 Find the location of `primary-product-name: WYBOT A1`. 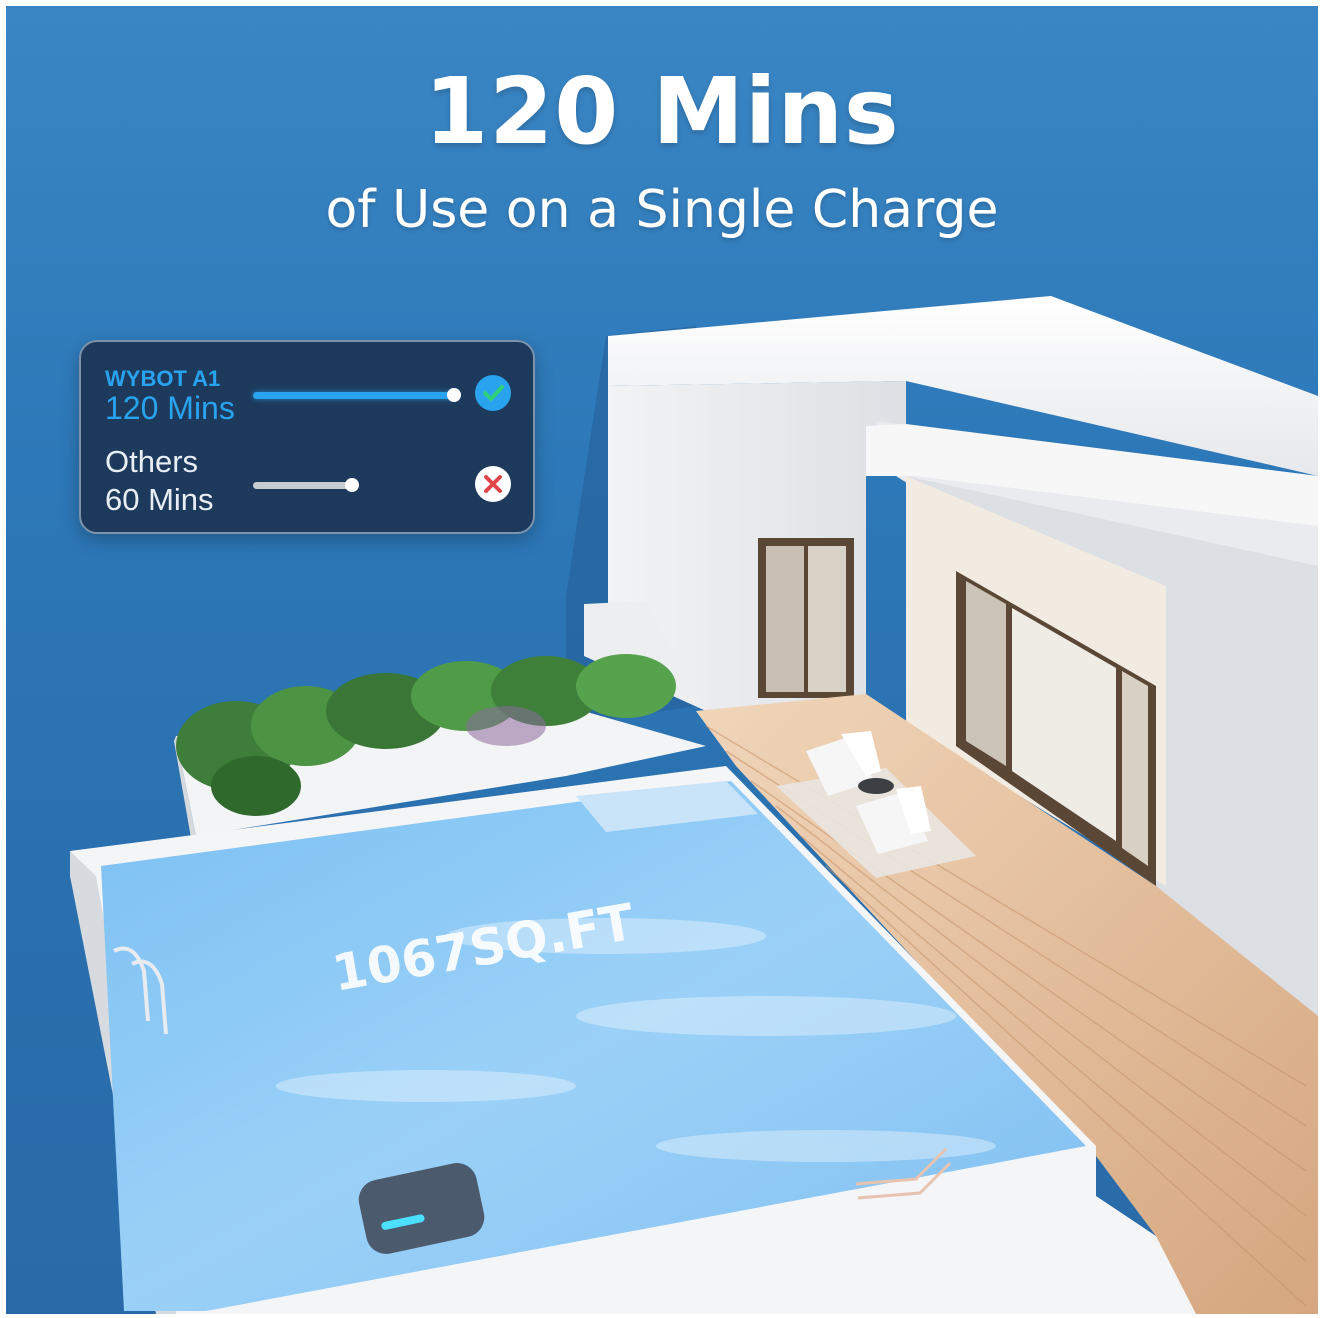

primary-product-name: WYBOT A1 is located at coordinates (163, 378).